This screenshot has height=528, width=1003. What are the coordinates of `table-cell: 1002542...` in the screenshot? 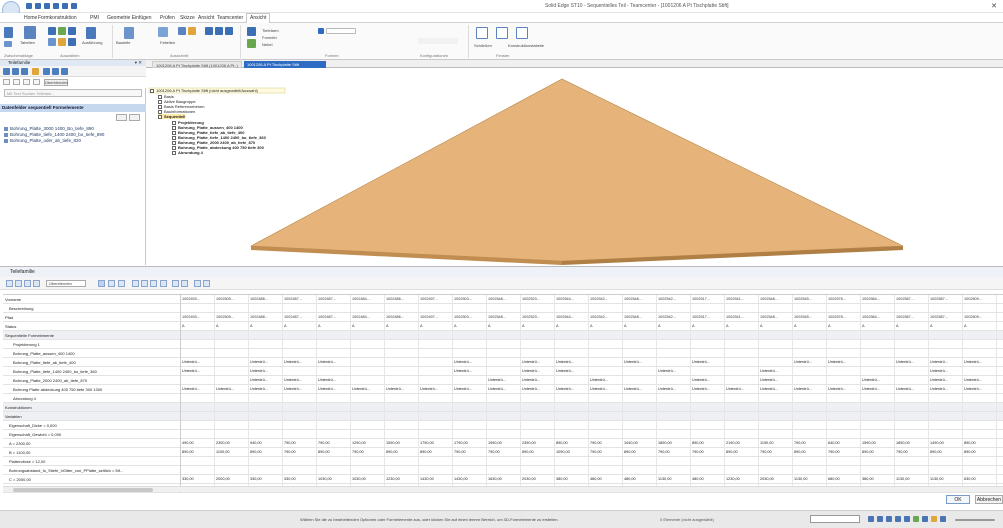 It's located at (674, 317).